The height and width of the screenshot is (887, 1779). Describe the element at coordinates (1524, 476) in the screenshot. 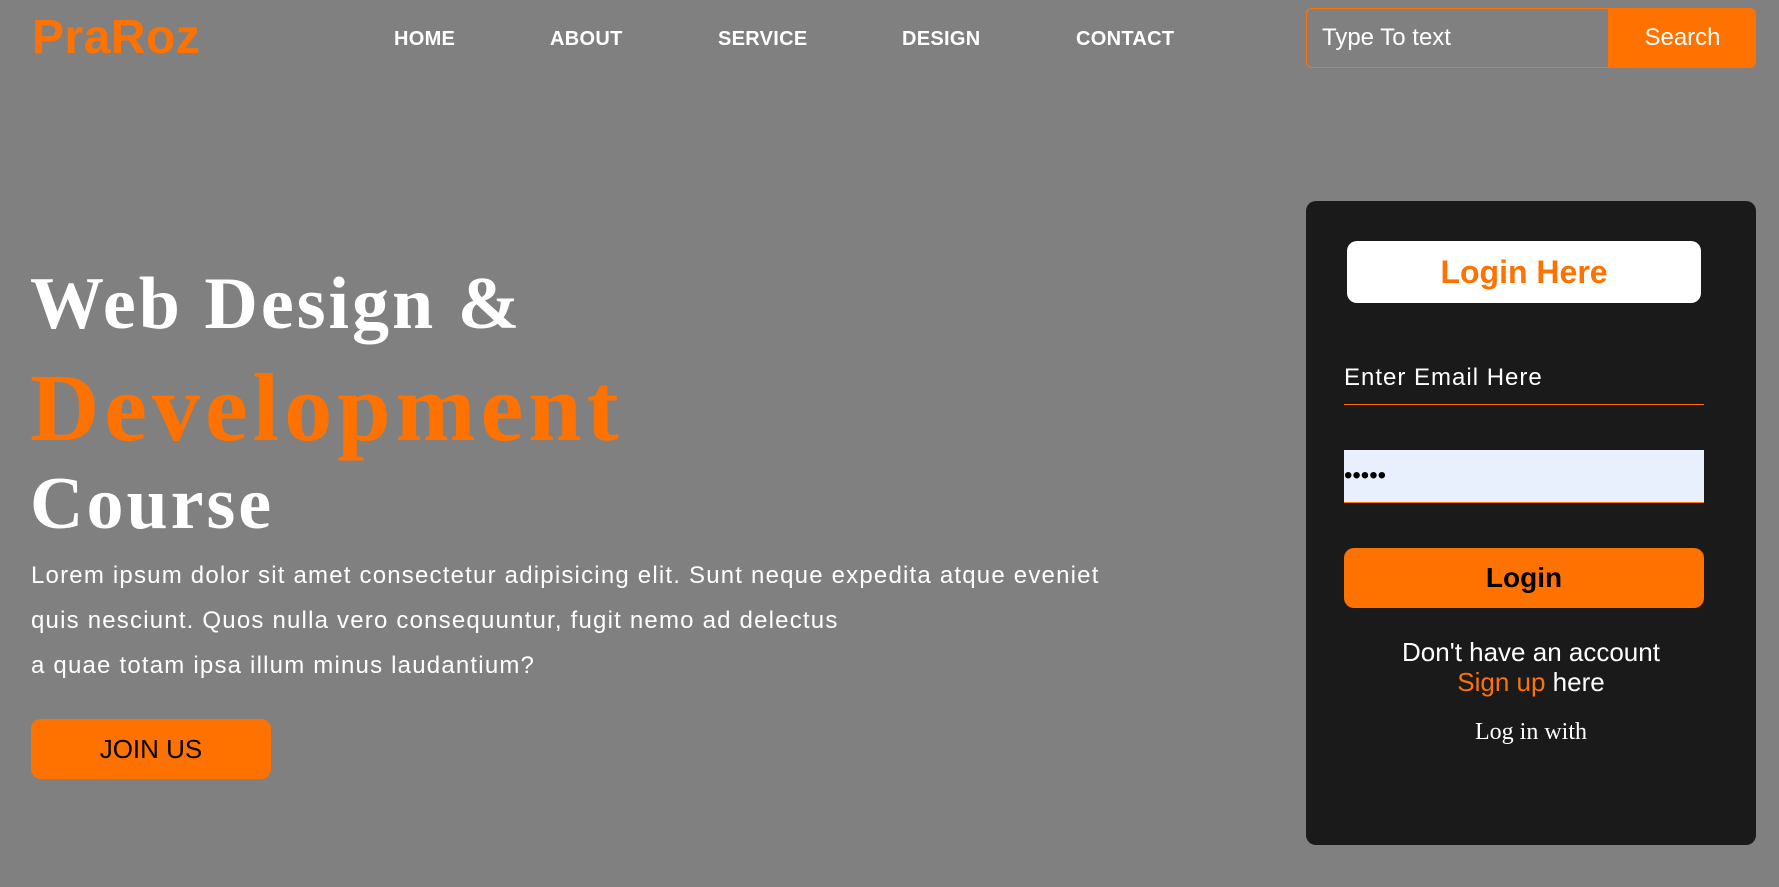

I see `password-field` at that location.